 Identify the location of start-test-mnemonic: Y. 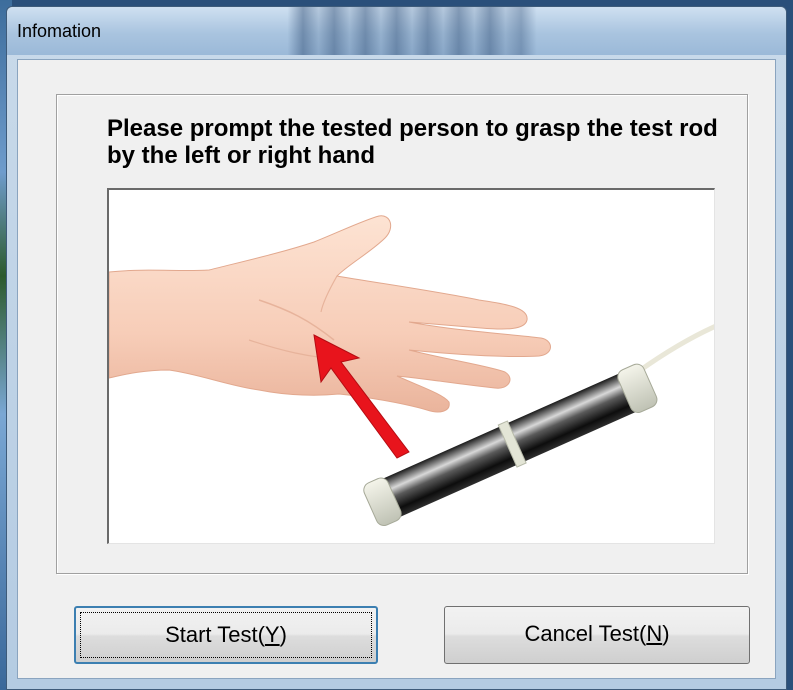
(272, 634).